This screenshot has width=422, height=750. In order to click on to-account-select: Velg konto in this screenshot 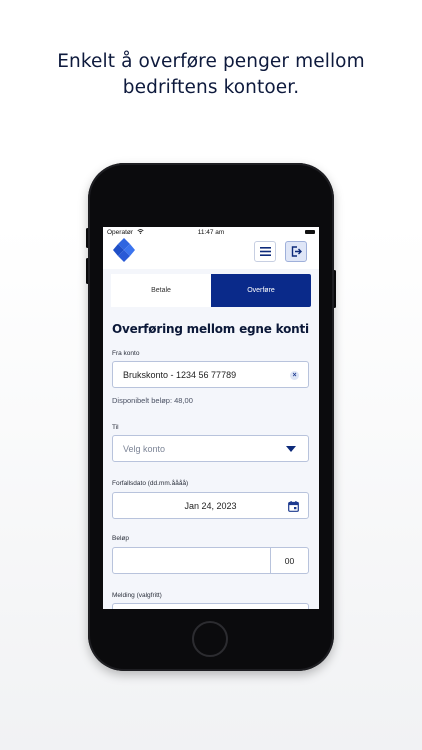, I will do `click(210, 448)`.